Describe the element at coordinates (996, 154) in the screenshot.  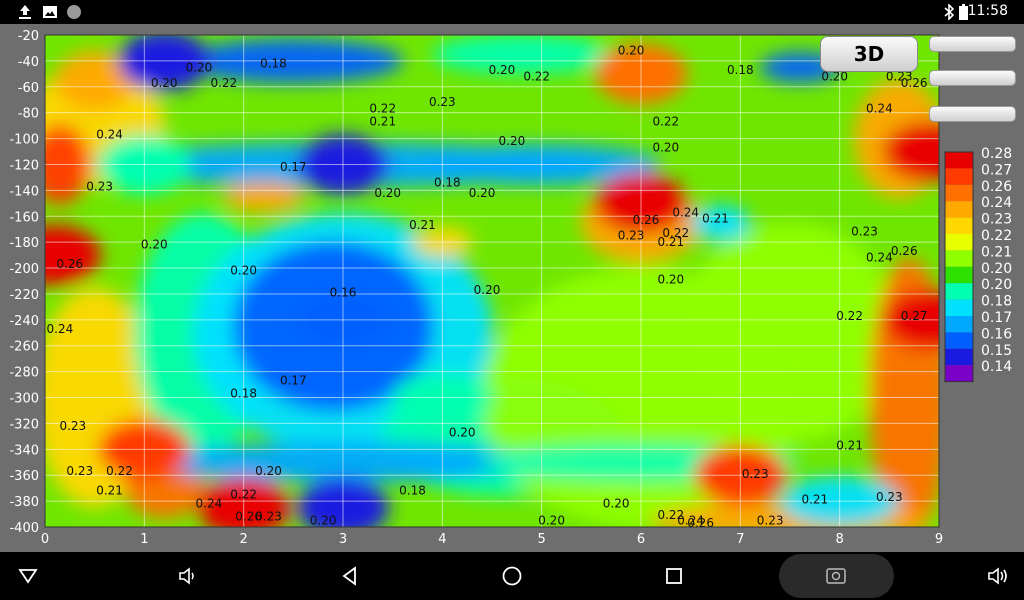
I see `colorbar-label: 0.28` at that location.